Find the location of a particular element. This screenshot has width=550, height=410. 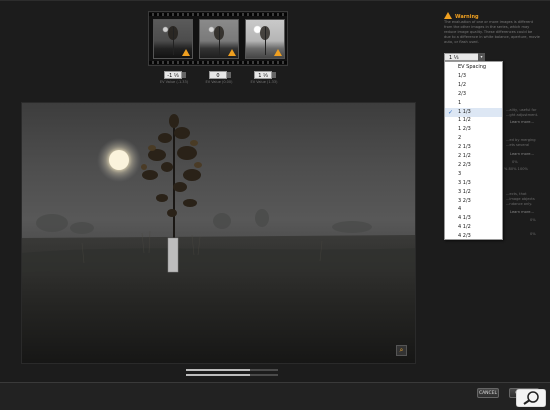

dropdown-option: 4 1/3 is located at coordinates (473, 218).